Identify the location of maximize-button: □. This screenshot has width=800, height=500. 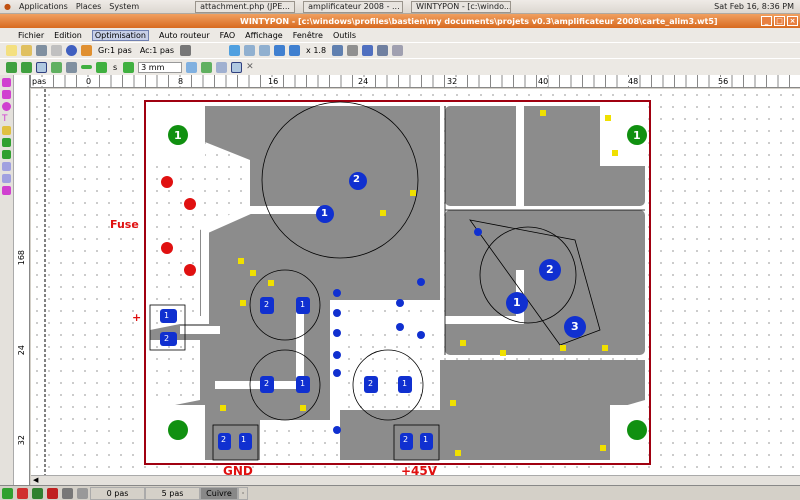
(779, 21).